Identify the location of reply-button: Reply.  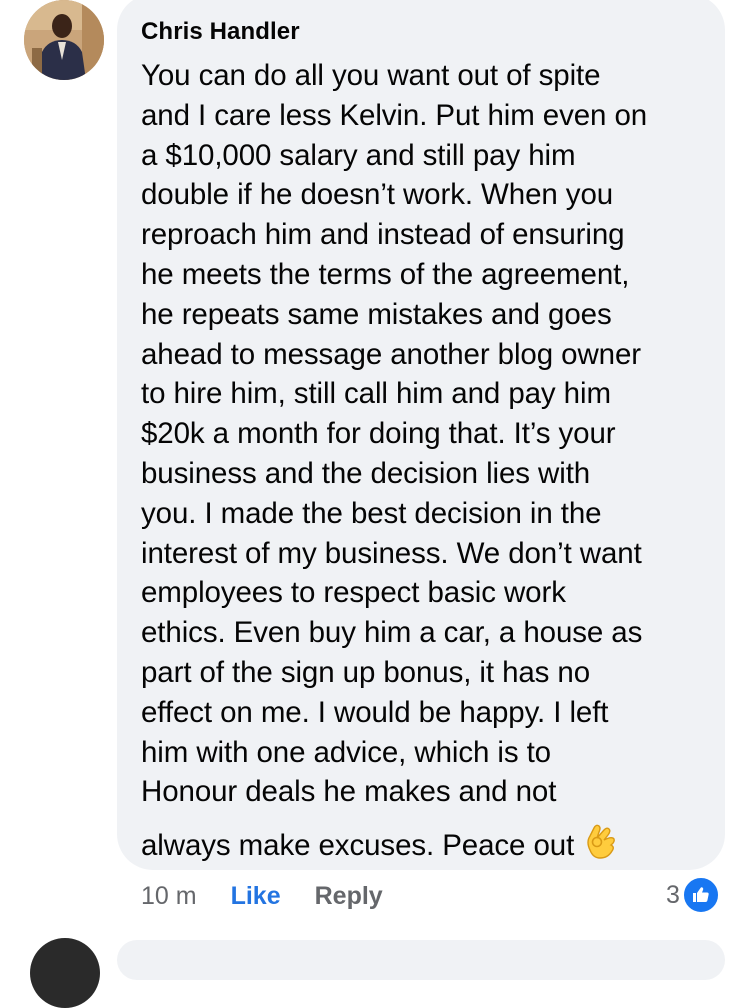
(349, 896).